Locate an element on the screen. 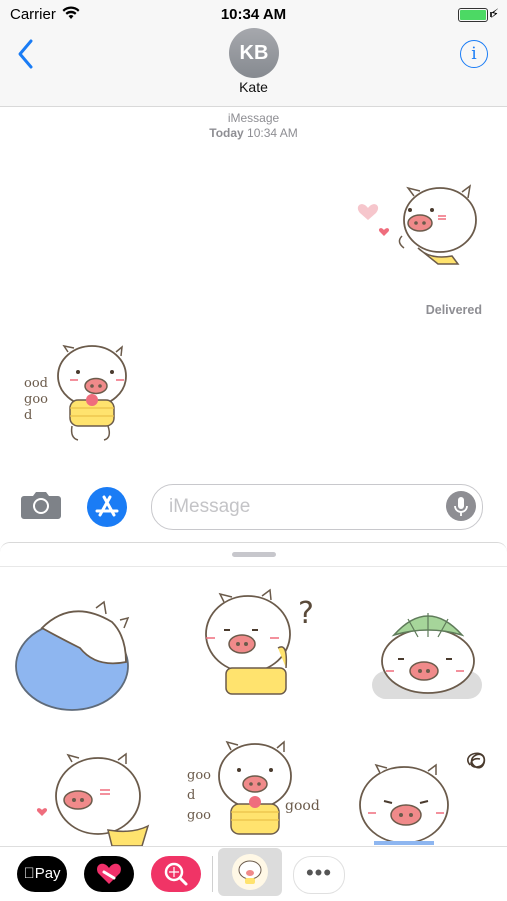 The image size is (507, 901). more-apps-button: ••• is located at coordinates (319, 875).